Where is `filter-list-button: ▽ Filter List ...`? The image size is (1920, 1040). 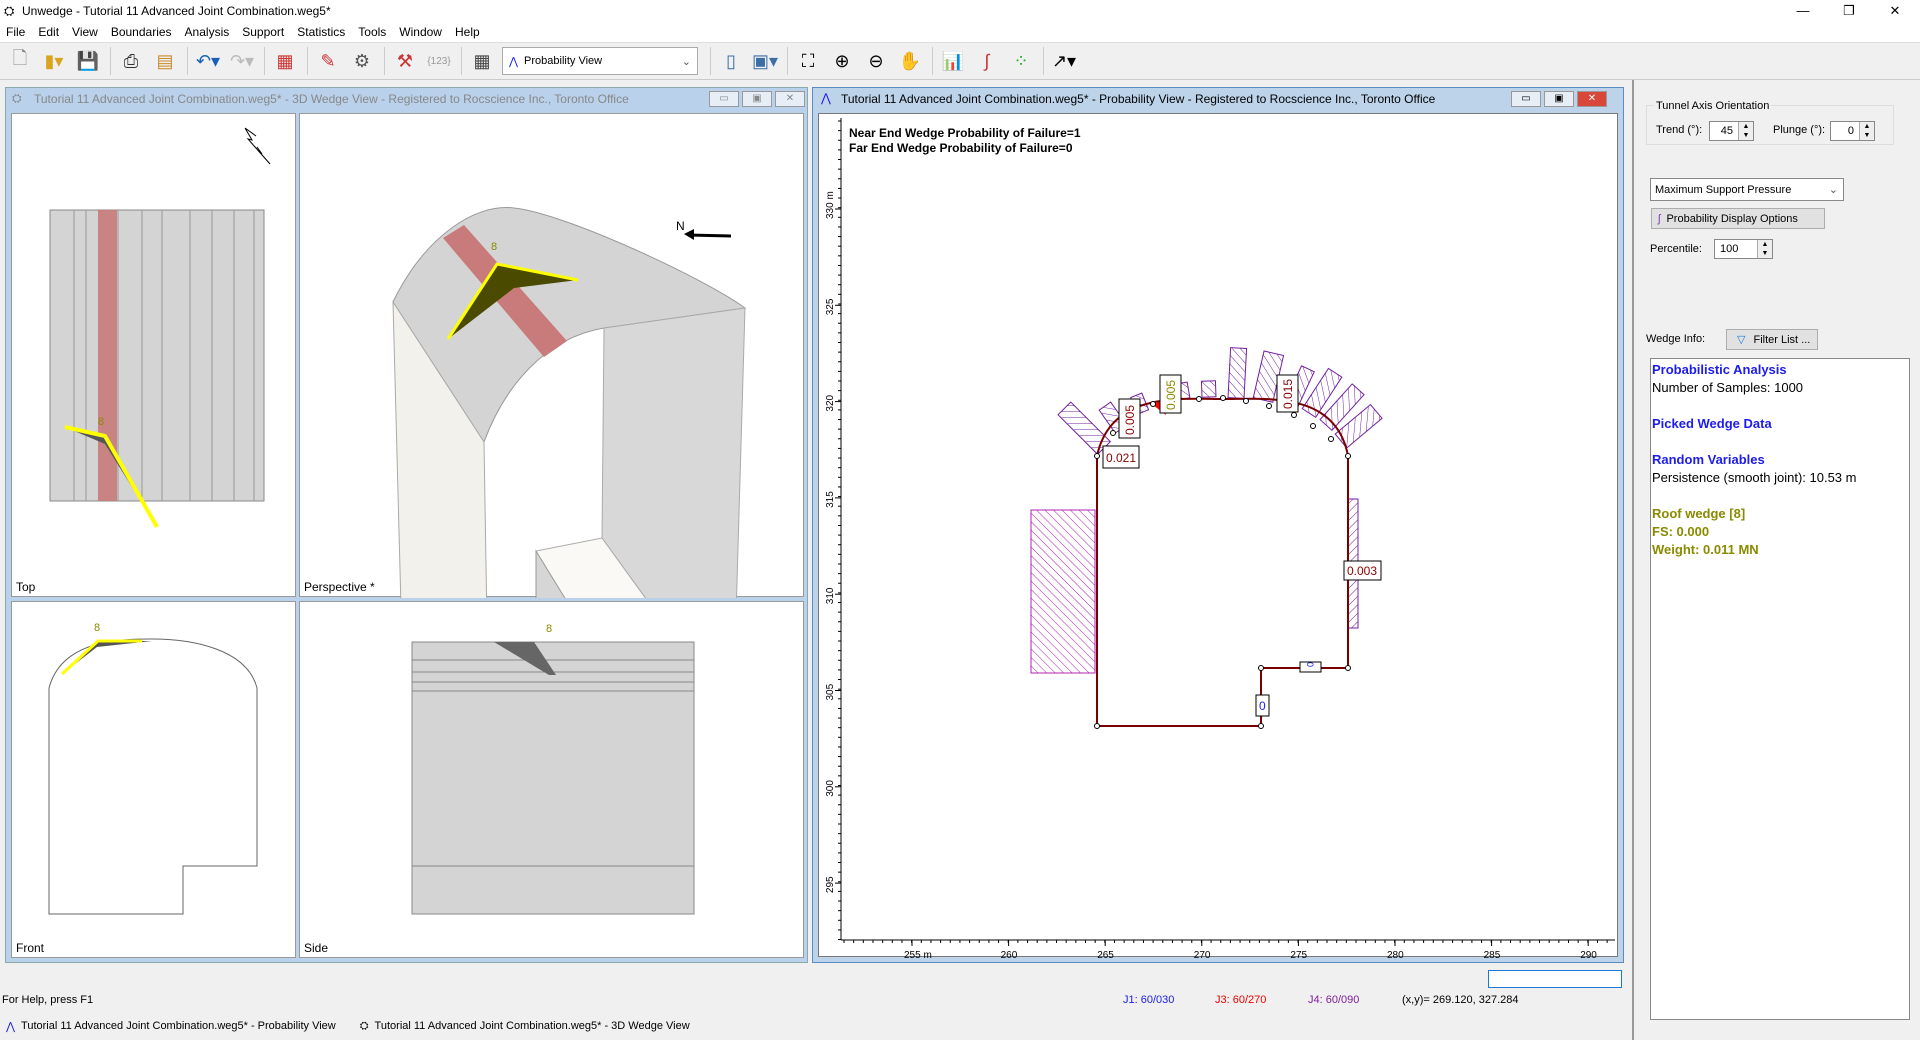
filter-list-button: ▽ Filter List ... is located at coordinates (1772, 339).